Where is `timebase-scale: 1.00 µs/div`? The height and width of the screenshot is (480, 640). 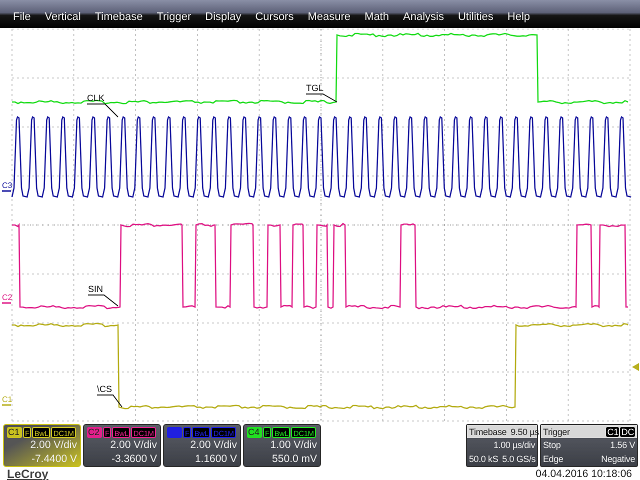 timebase-scale: 1.00 µs/div is located at coordinates (514, 445).